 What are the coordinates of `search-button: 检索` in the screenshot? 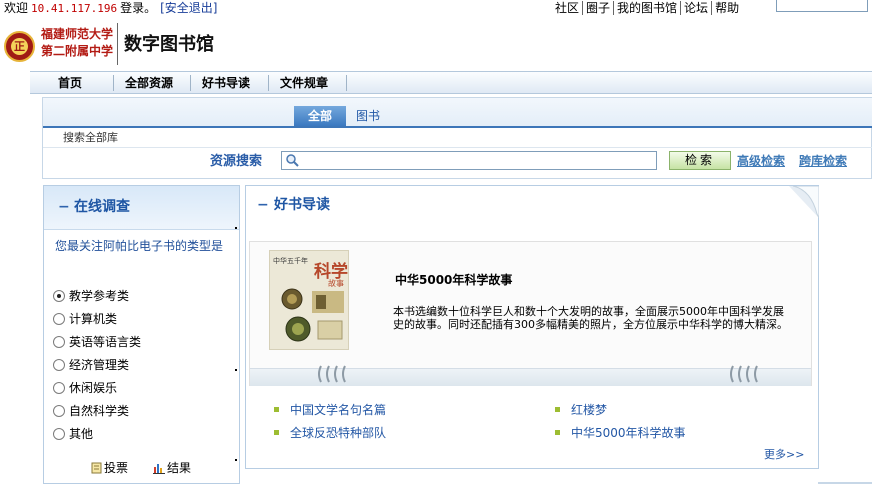 It's located at (700, 160).